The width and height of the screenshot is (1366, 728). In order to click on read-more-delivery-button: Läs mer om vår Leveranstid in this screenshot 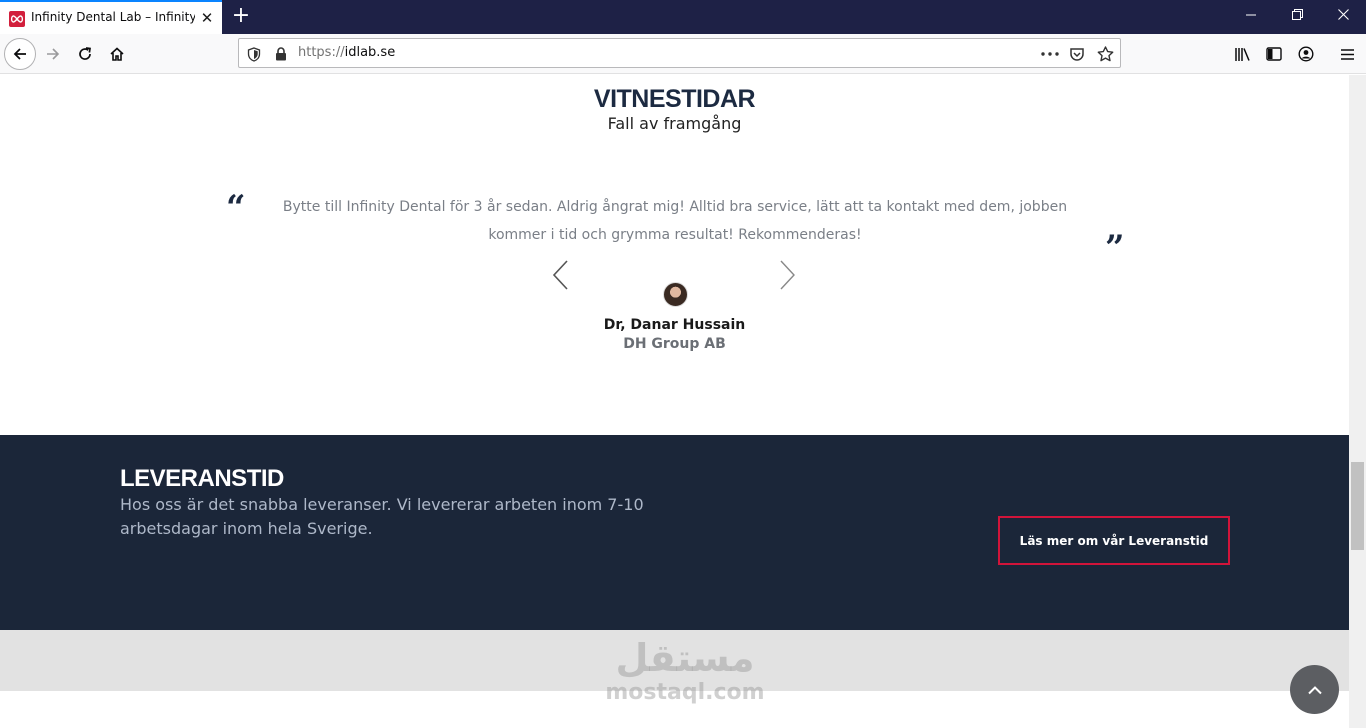, I will do `click(1114, 540)`.